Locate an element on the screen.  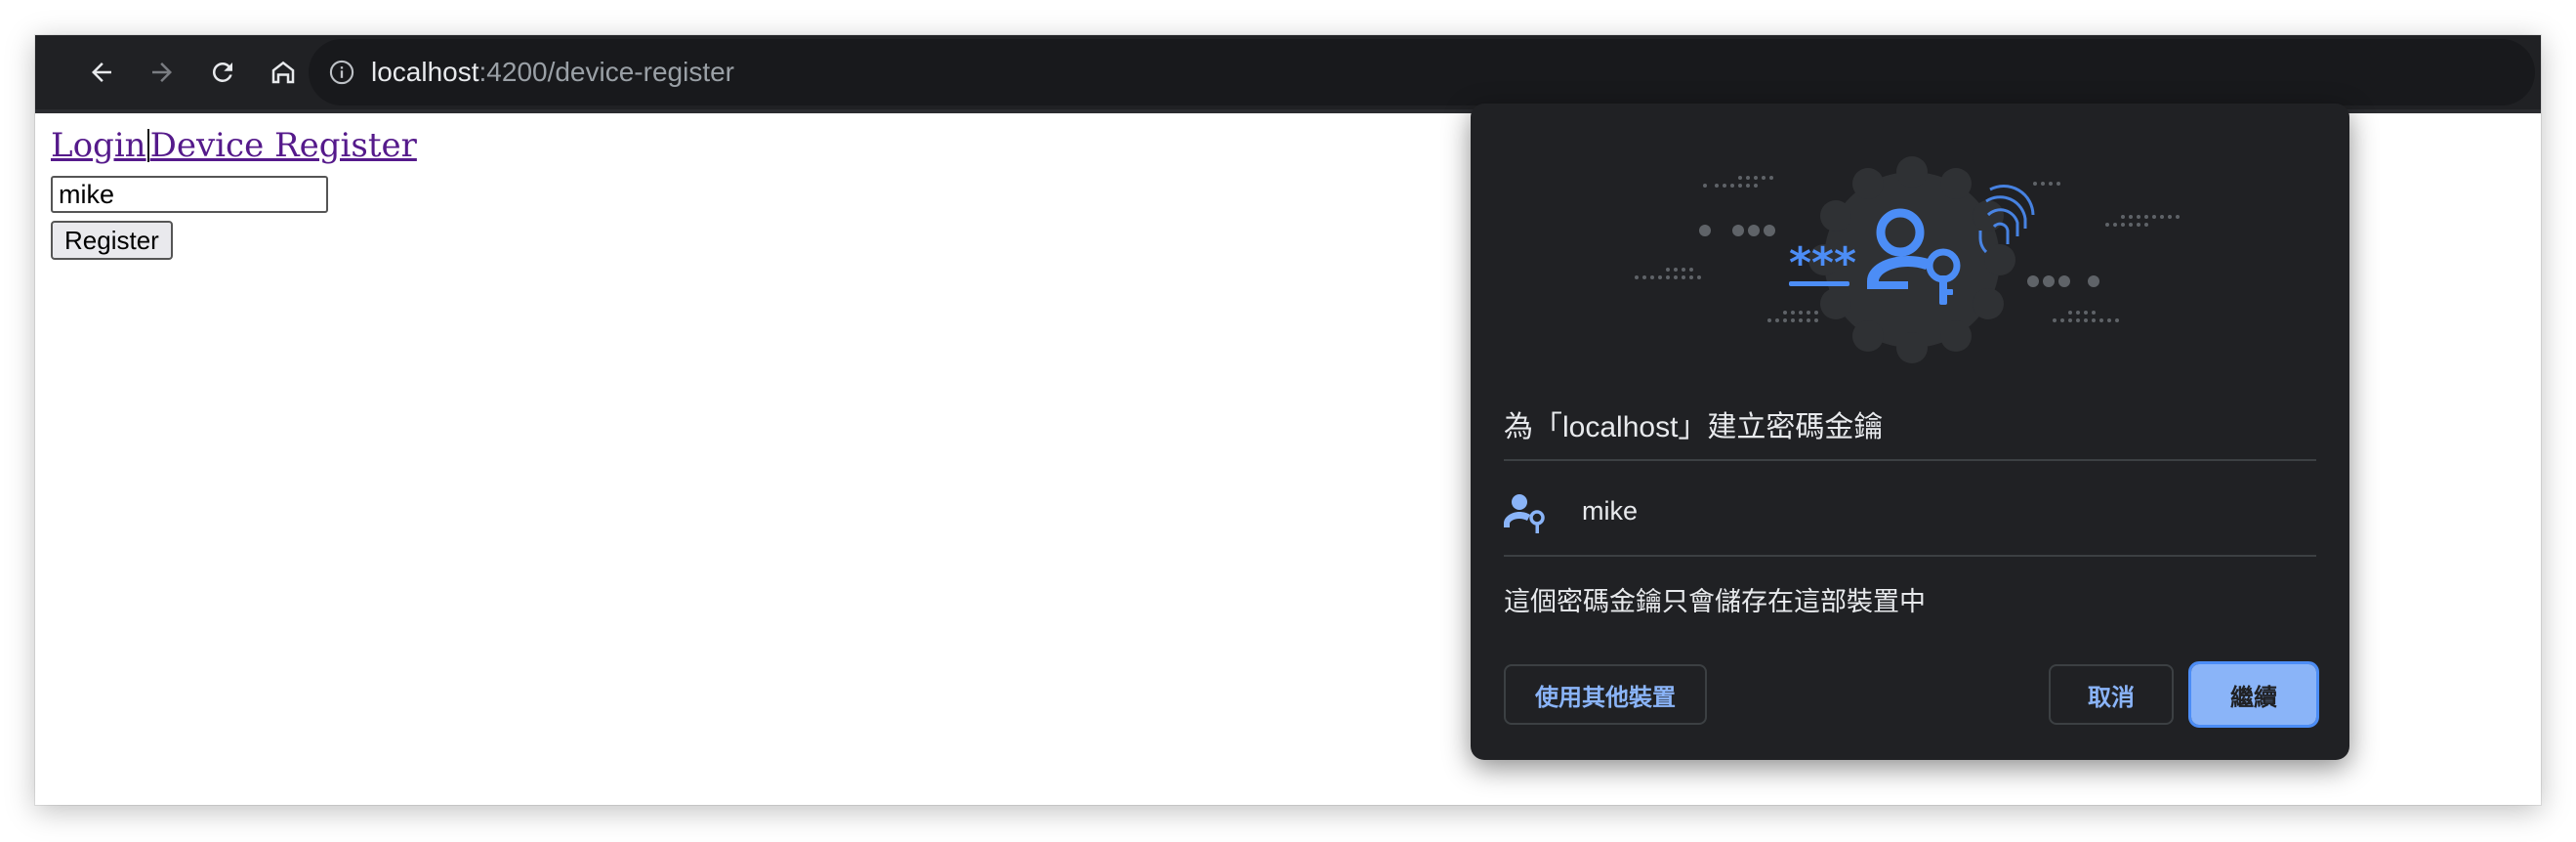
passkey-illustration: *** is located at coordinates (1908, 259).